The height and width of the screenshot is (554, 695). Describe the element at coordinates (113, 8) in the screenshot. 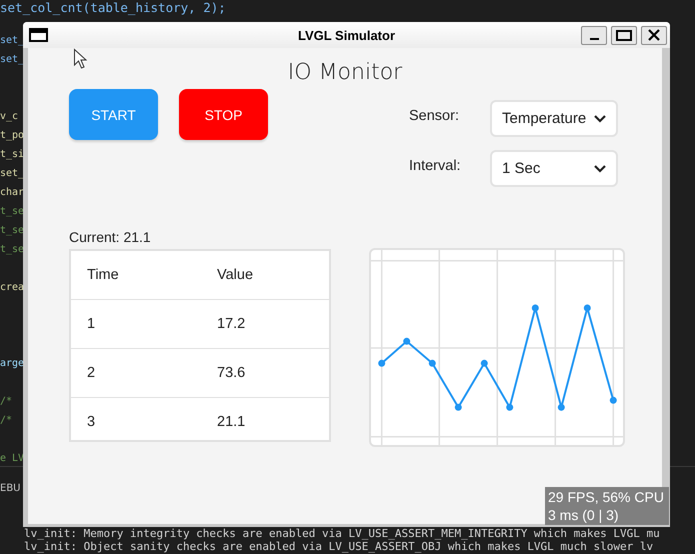

I see `code-line: set_col_cnt(table_history, 2);` at that location.